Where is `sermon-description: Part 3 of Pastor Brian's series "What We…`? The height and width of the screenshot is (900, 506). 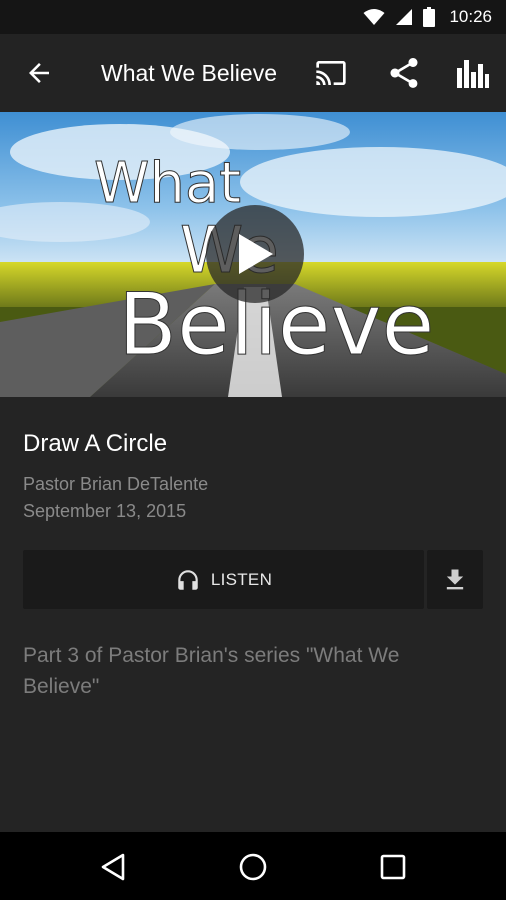
sermon-description: Part 3 of Pastor Brian's series "What We… is located at coordinates (211, 671).